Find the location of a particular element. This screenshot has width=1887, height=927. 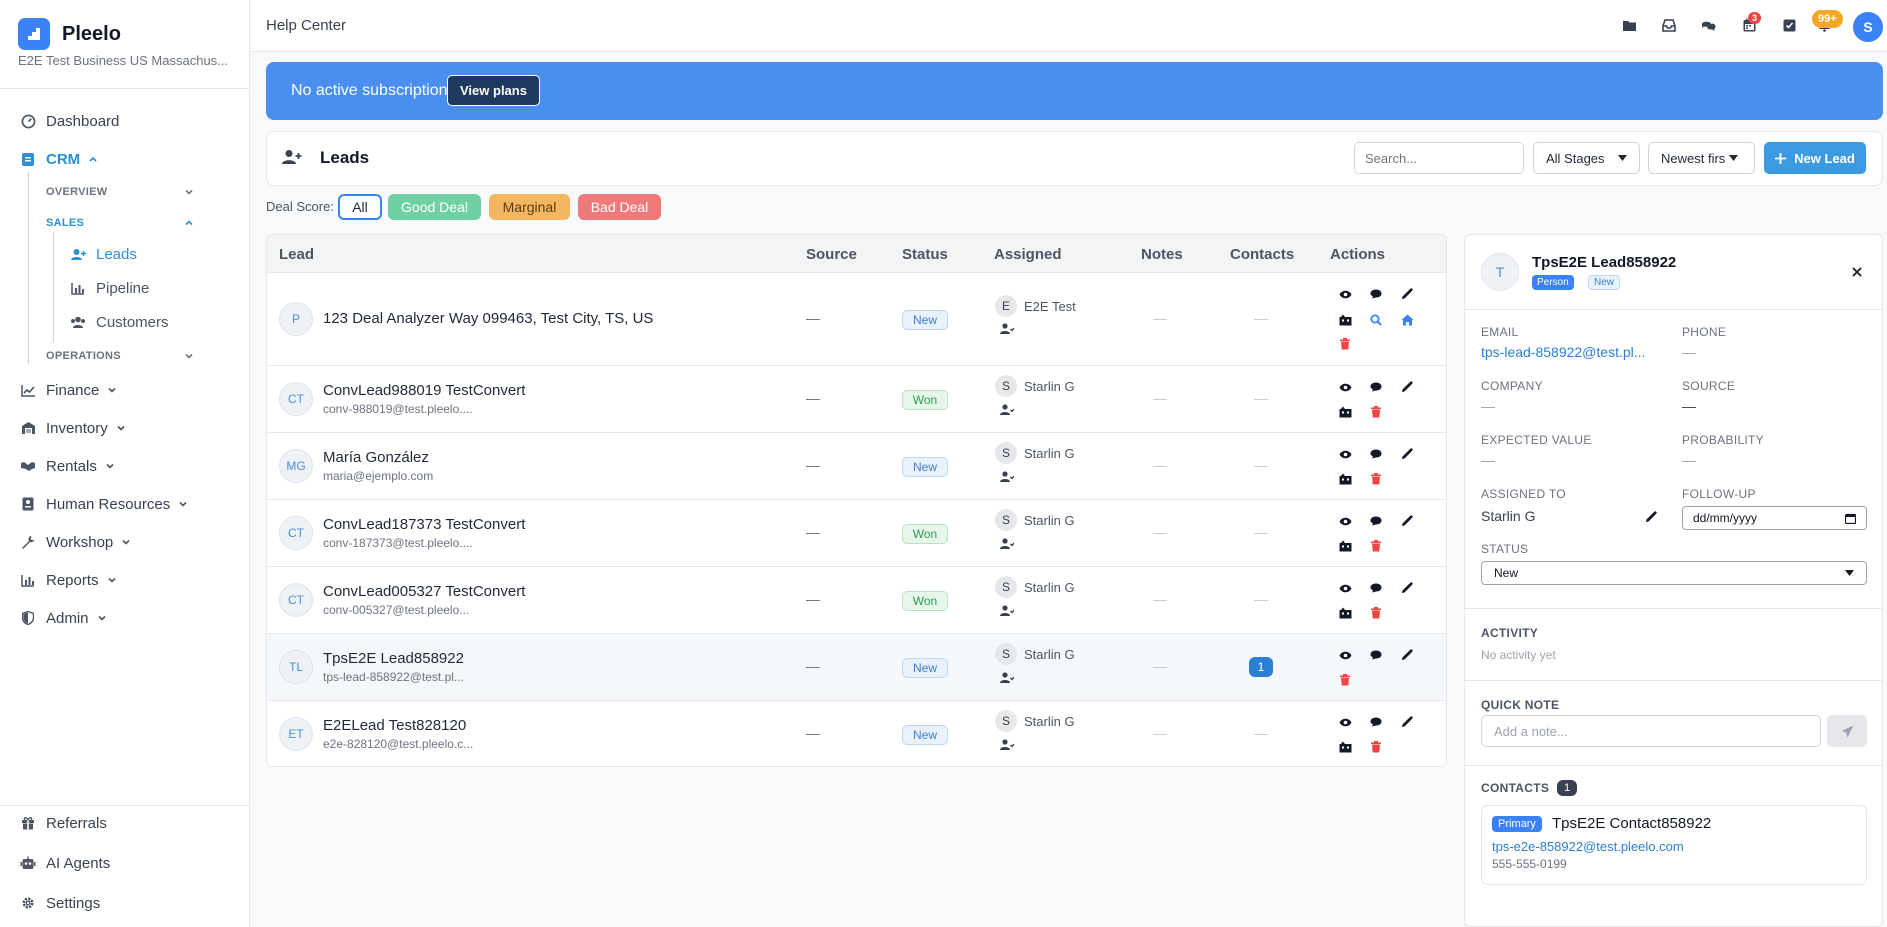

chip-good-deal: Good Deal is located at coordinates (434, 207).